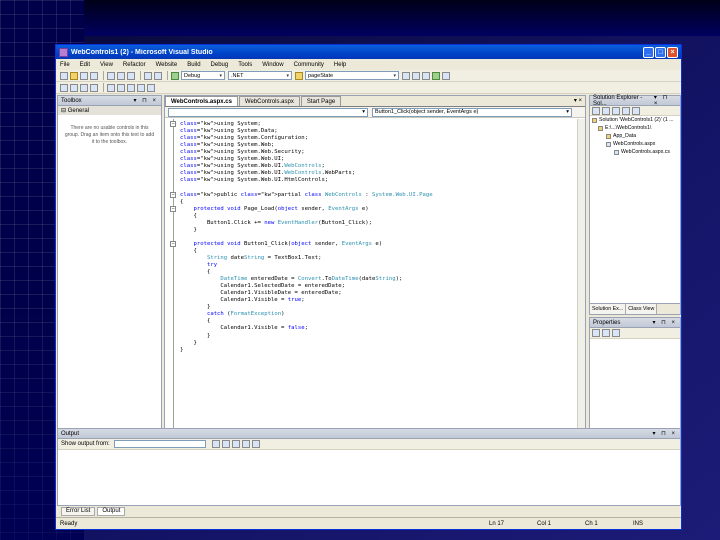 The image size is (720, 540). I want to click on cut-icon, so click(111, 75).